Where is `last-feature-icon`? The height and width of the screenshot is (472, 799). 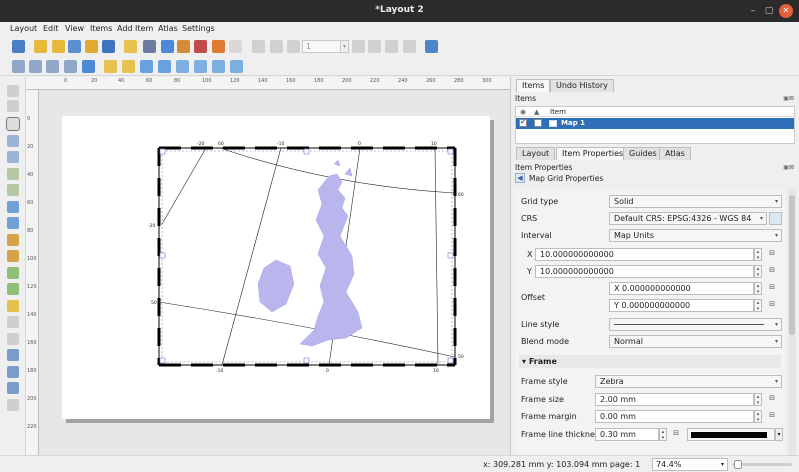
last-feature-icon is located at coordinates (374, 46).